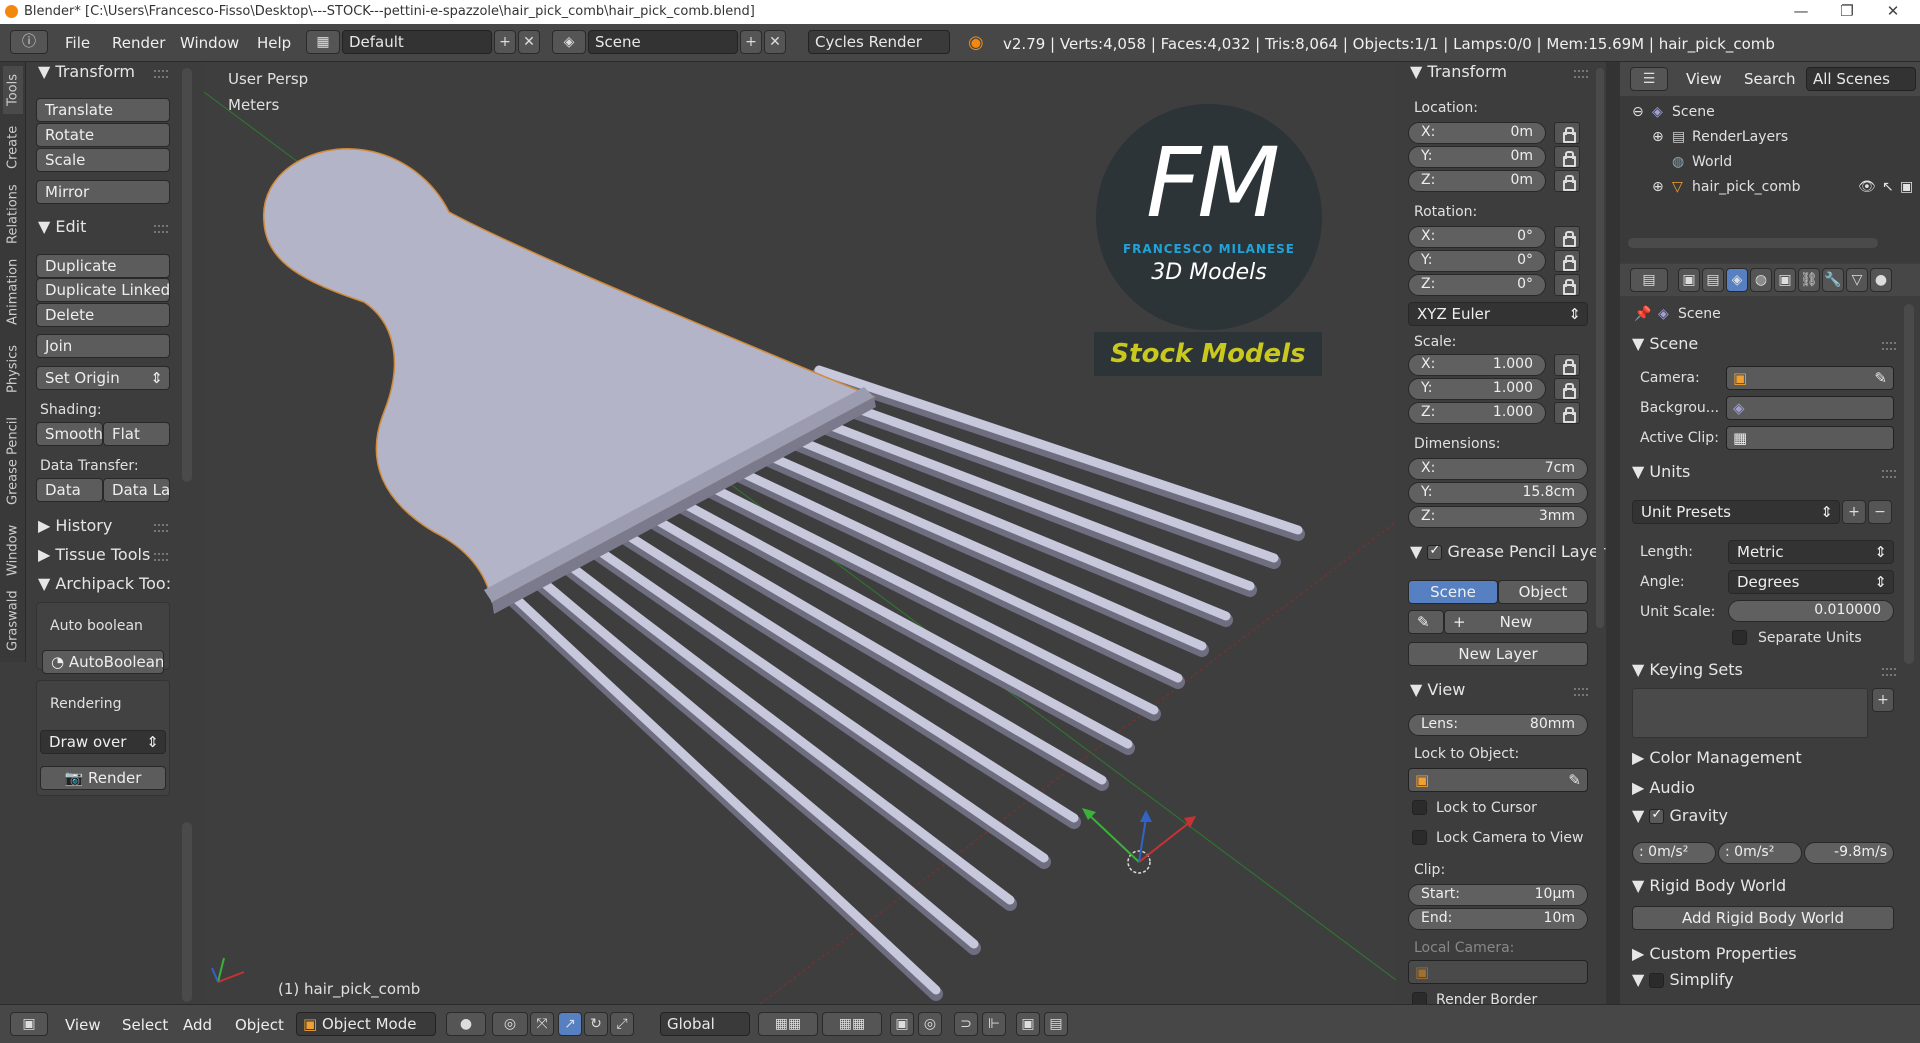  What do you see at coordinates (1657, 980) in the screenshot?
I see `simplify-checkbox` at bounding box center [1657, 980].